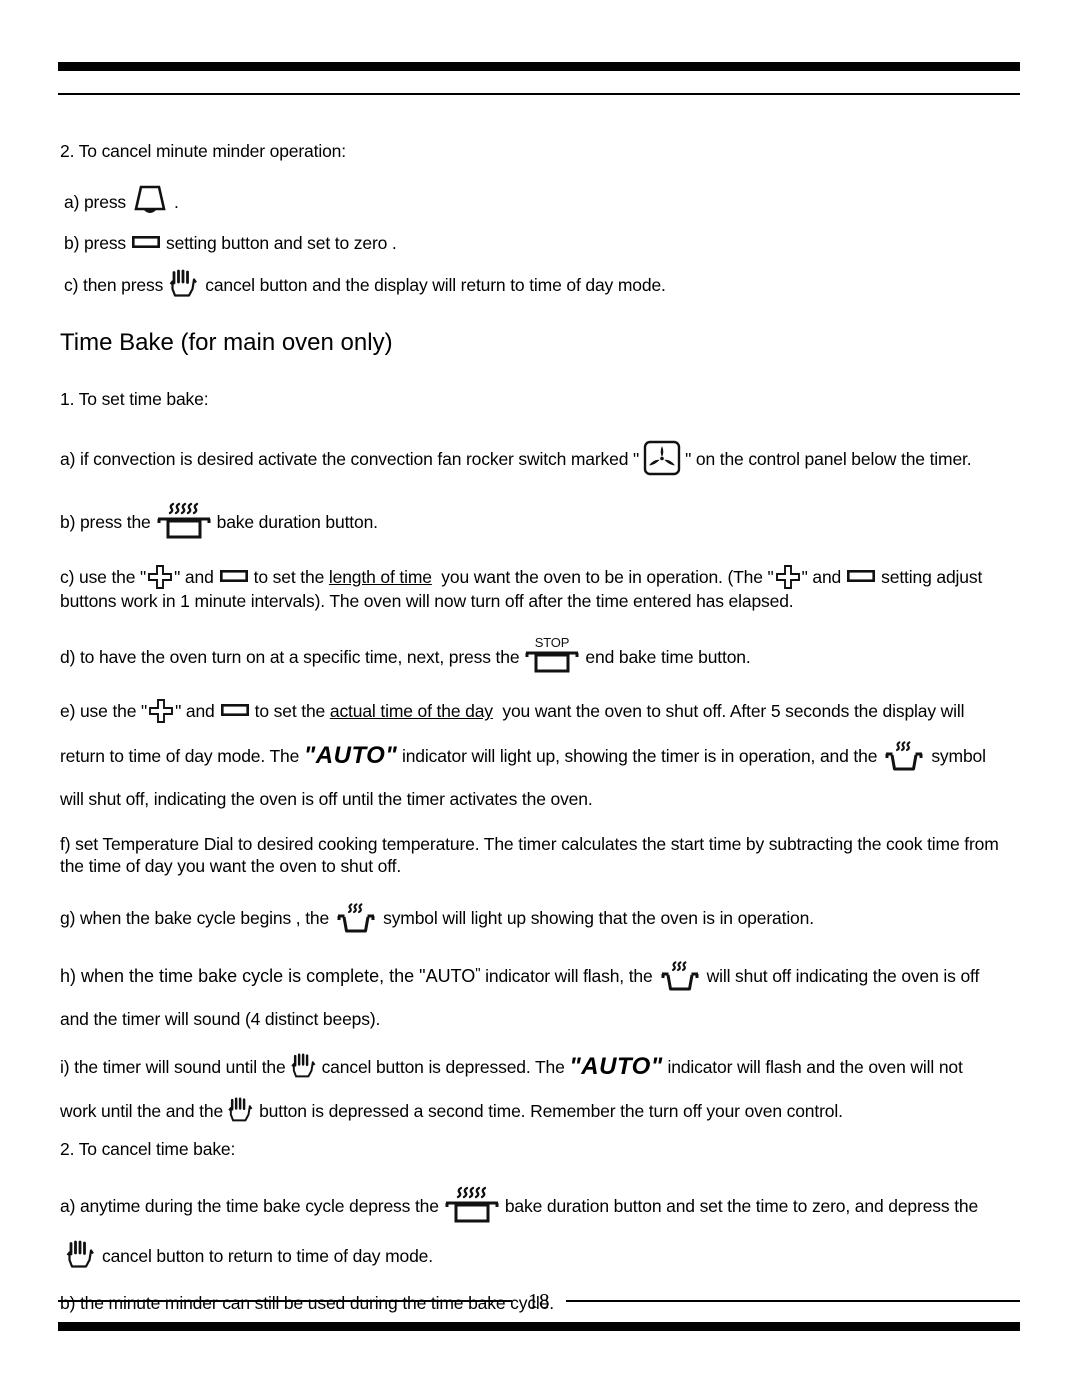 The height and width of the screenshot is (1397, 1080). I want to click on step-b-text-post: setting button and set to zero ., so click(281, 243).